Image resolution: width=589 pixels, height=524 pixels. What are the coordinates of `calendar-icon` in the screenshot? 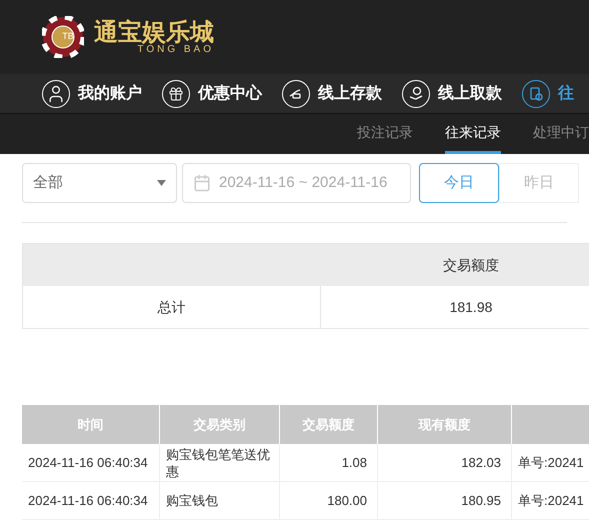 It's located at (202, 183).